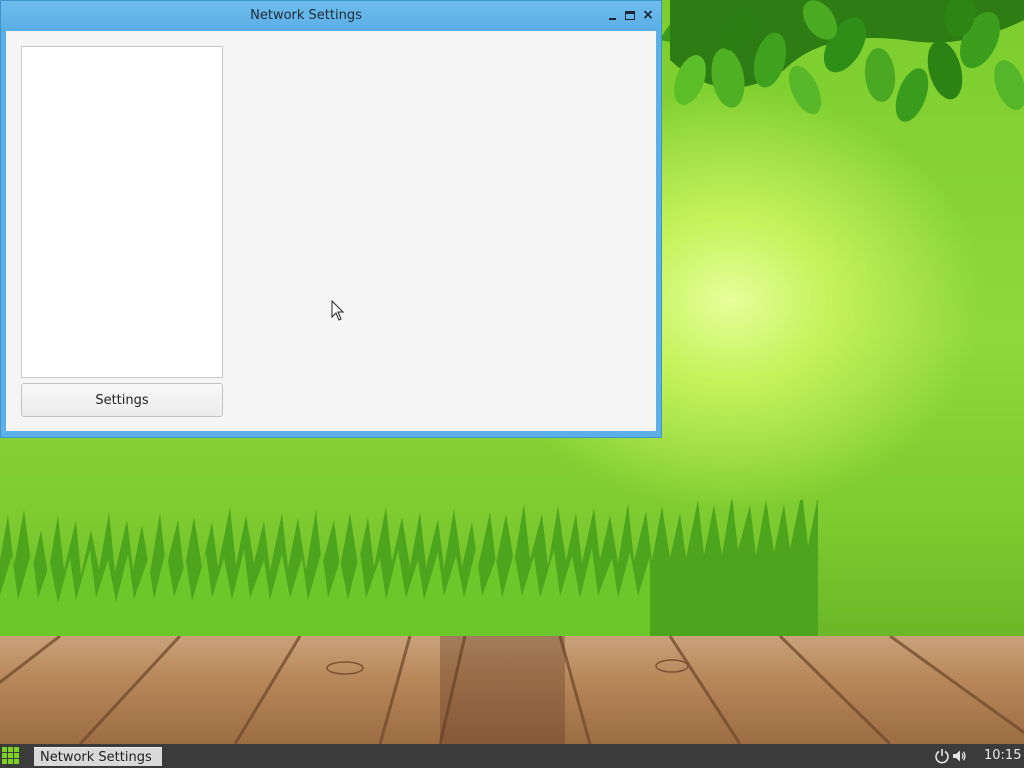 The image size is (1024, 768). I want to click on close-icon: ×, so click(648, 15).